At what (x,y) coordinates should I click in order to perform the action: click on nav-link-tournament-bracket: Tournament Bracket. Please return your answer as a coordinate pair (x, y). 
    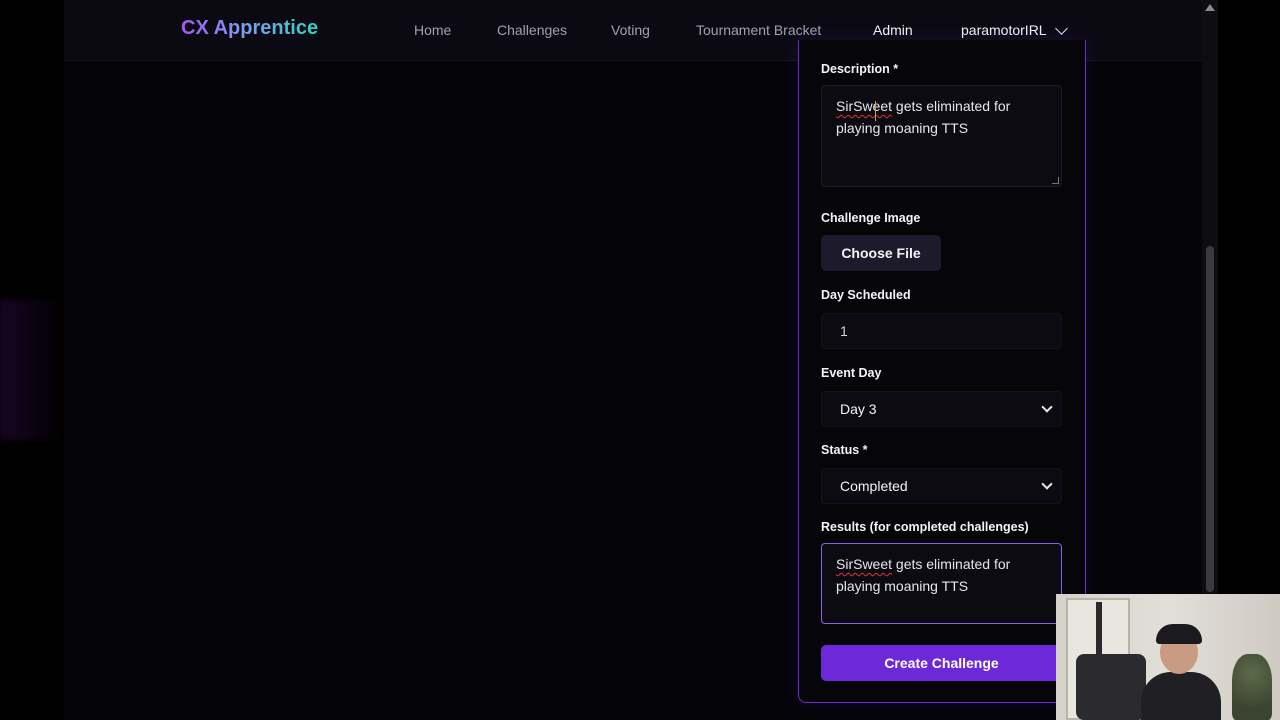
    Looking at the image, I should click on (758, 30).